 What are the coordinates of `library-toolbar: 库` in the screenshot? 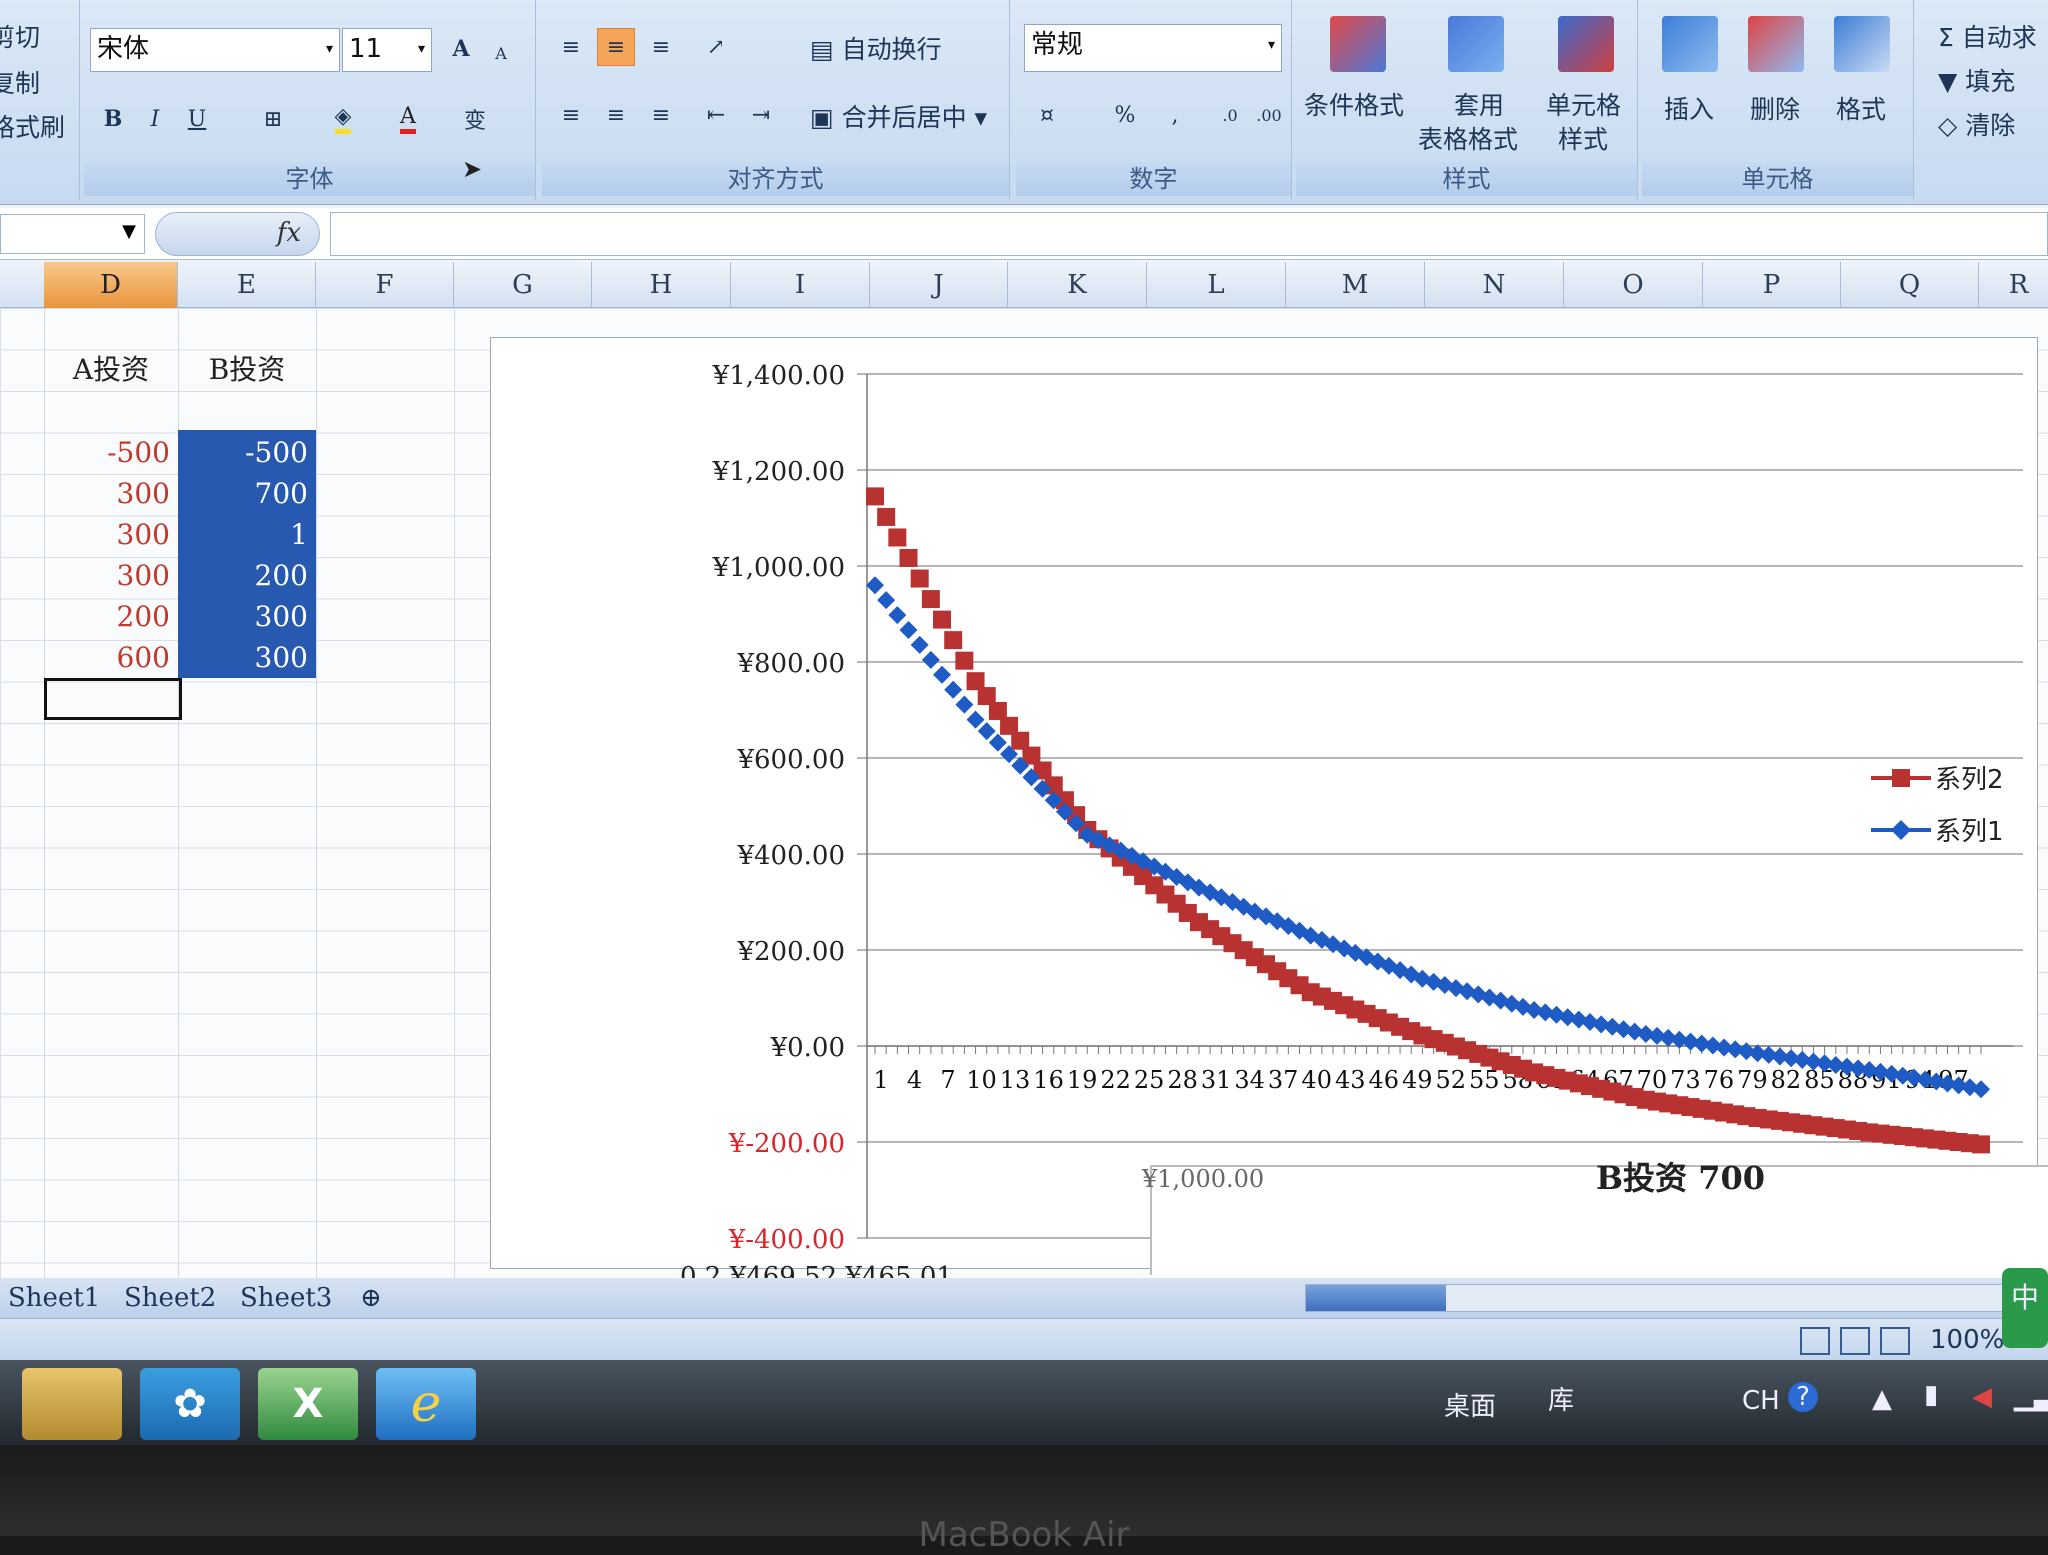 It's located at (1561, 1398).